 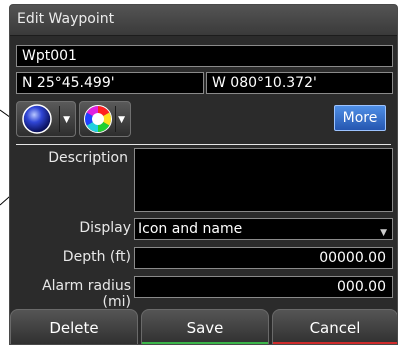 What do you see at coordinates (352, 258) in the screenshot?
I see `depth-value: 00000.00` at bounding box center [352, 258].